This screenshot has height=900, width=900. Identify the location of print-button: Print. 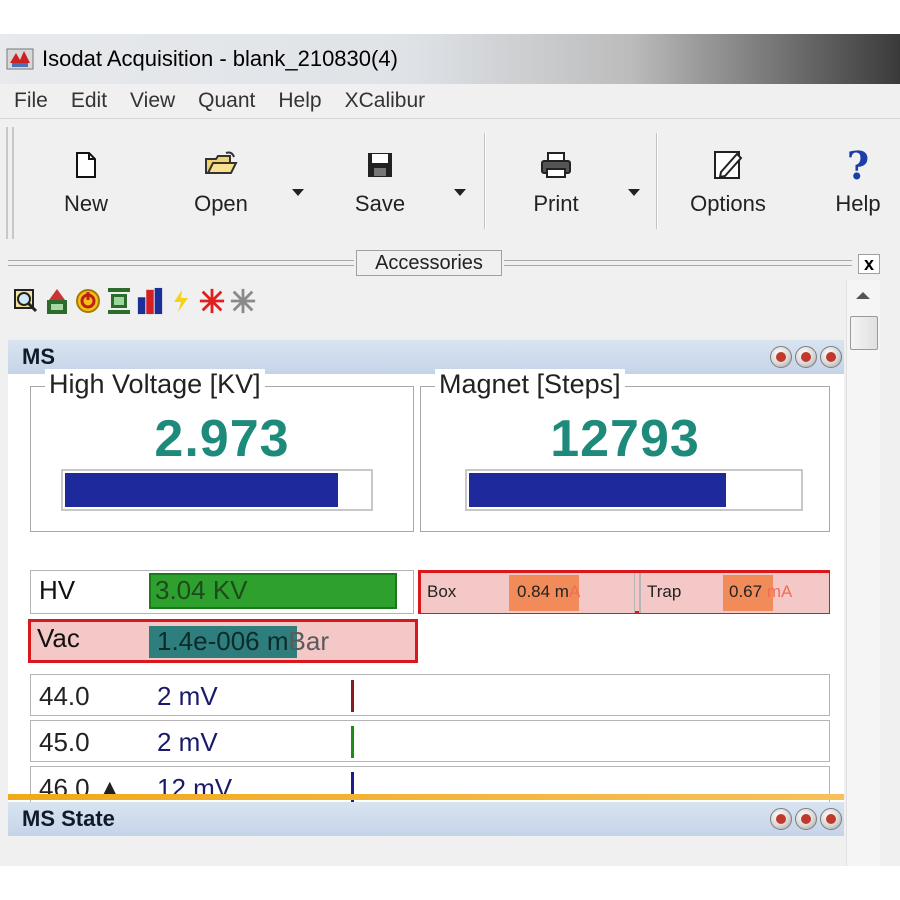
(556, 187).